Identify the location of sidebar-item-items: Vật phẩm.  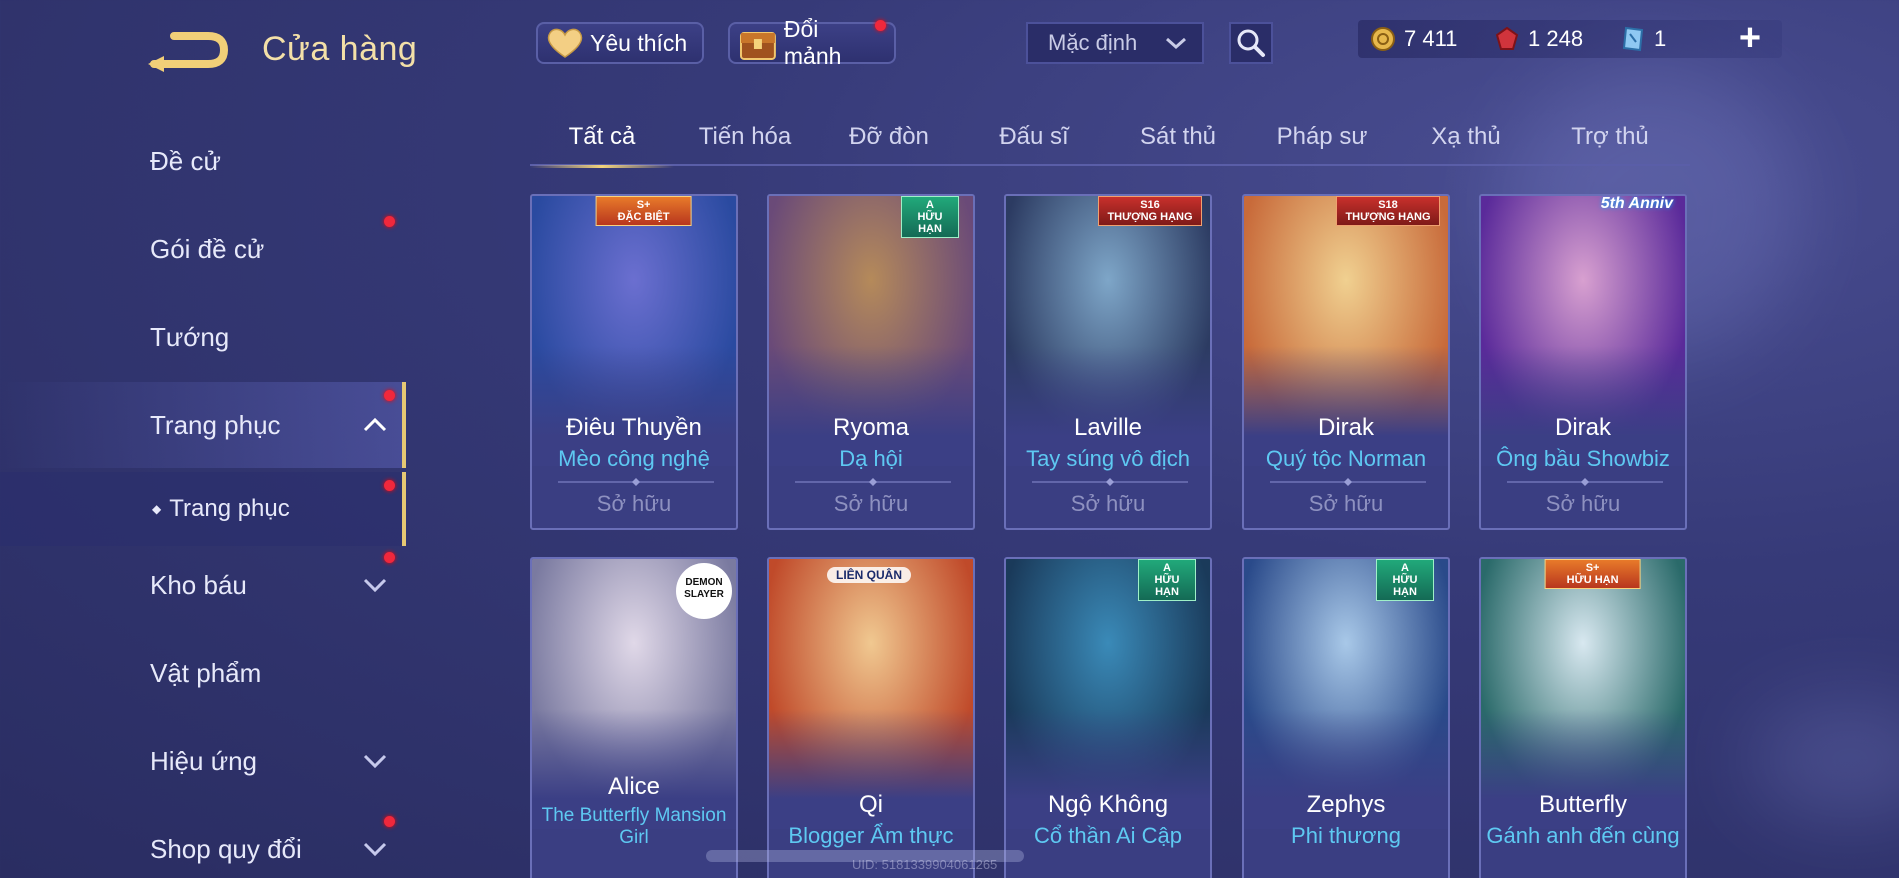
(203, 673).